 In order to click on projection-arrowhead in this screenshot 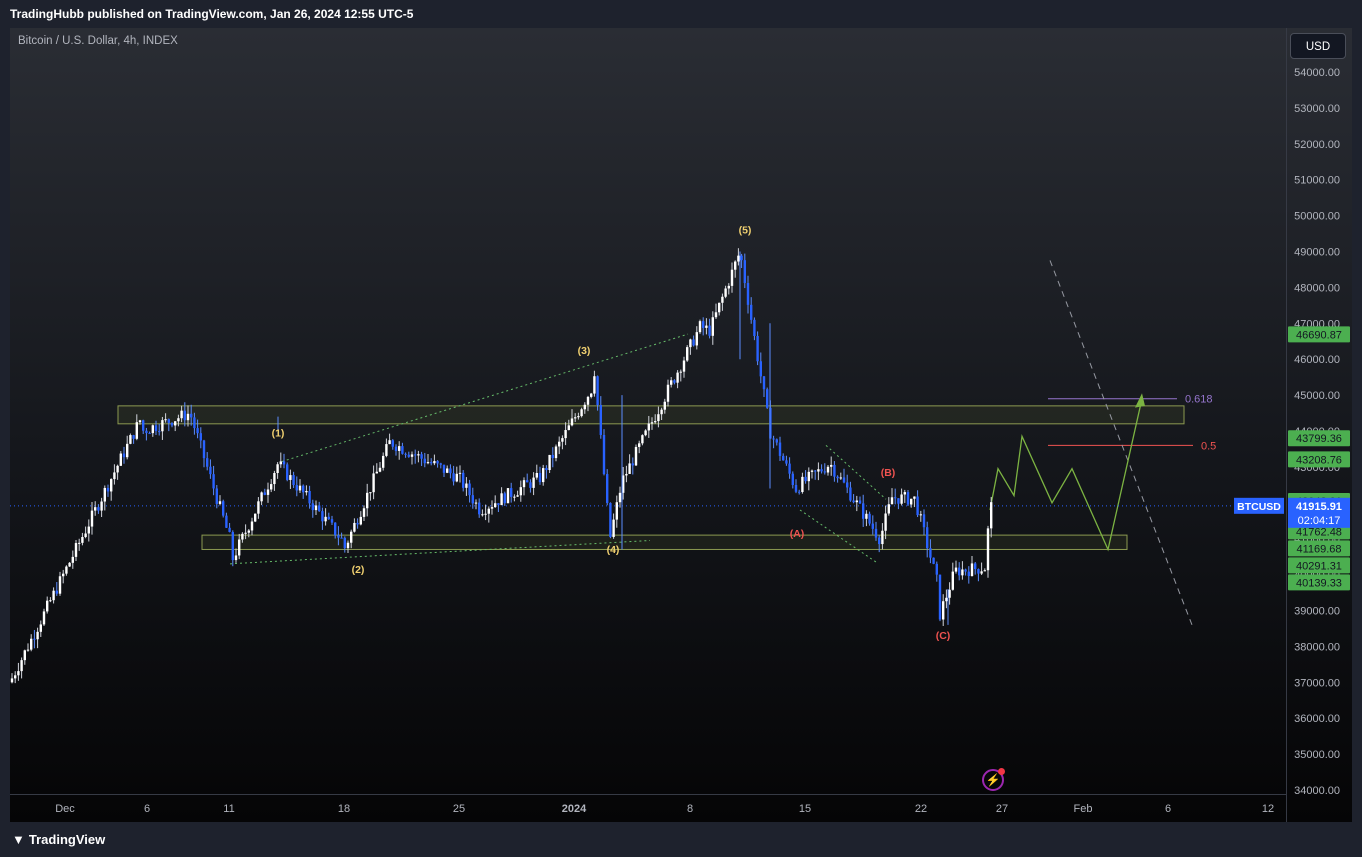, I will do `click(1140, 400)`.